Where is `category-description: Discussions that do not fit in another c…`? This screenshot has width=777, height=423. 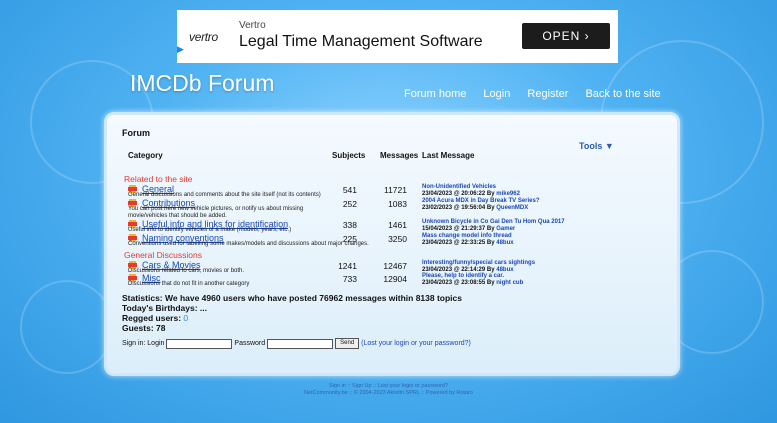
category-description: Discussions that do not fit in another c… is located at coordinates (189, 284).